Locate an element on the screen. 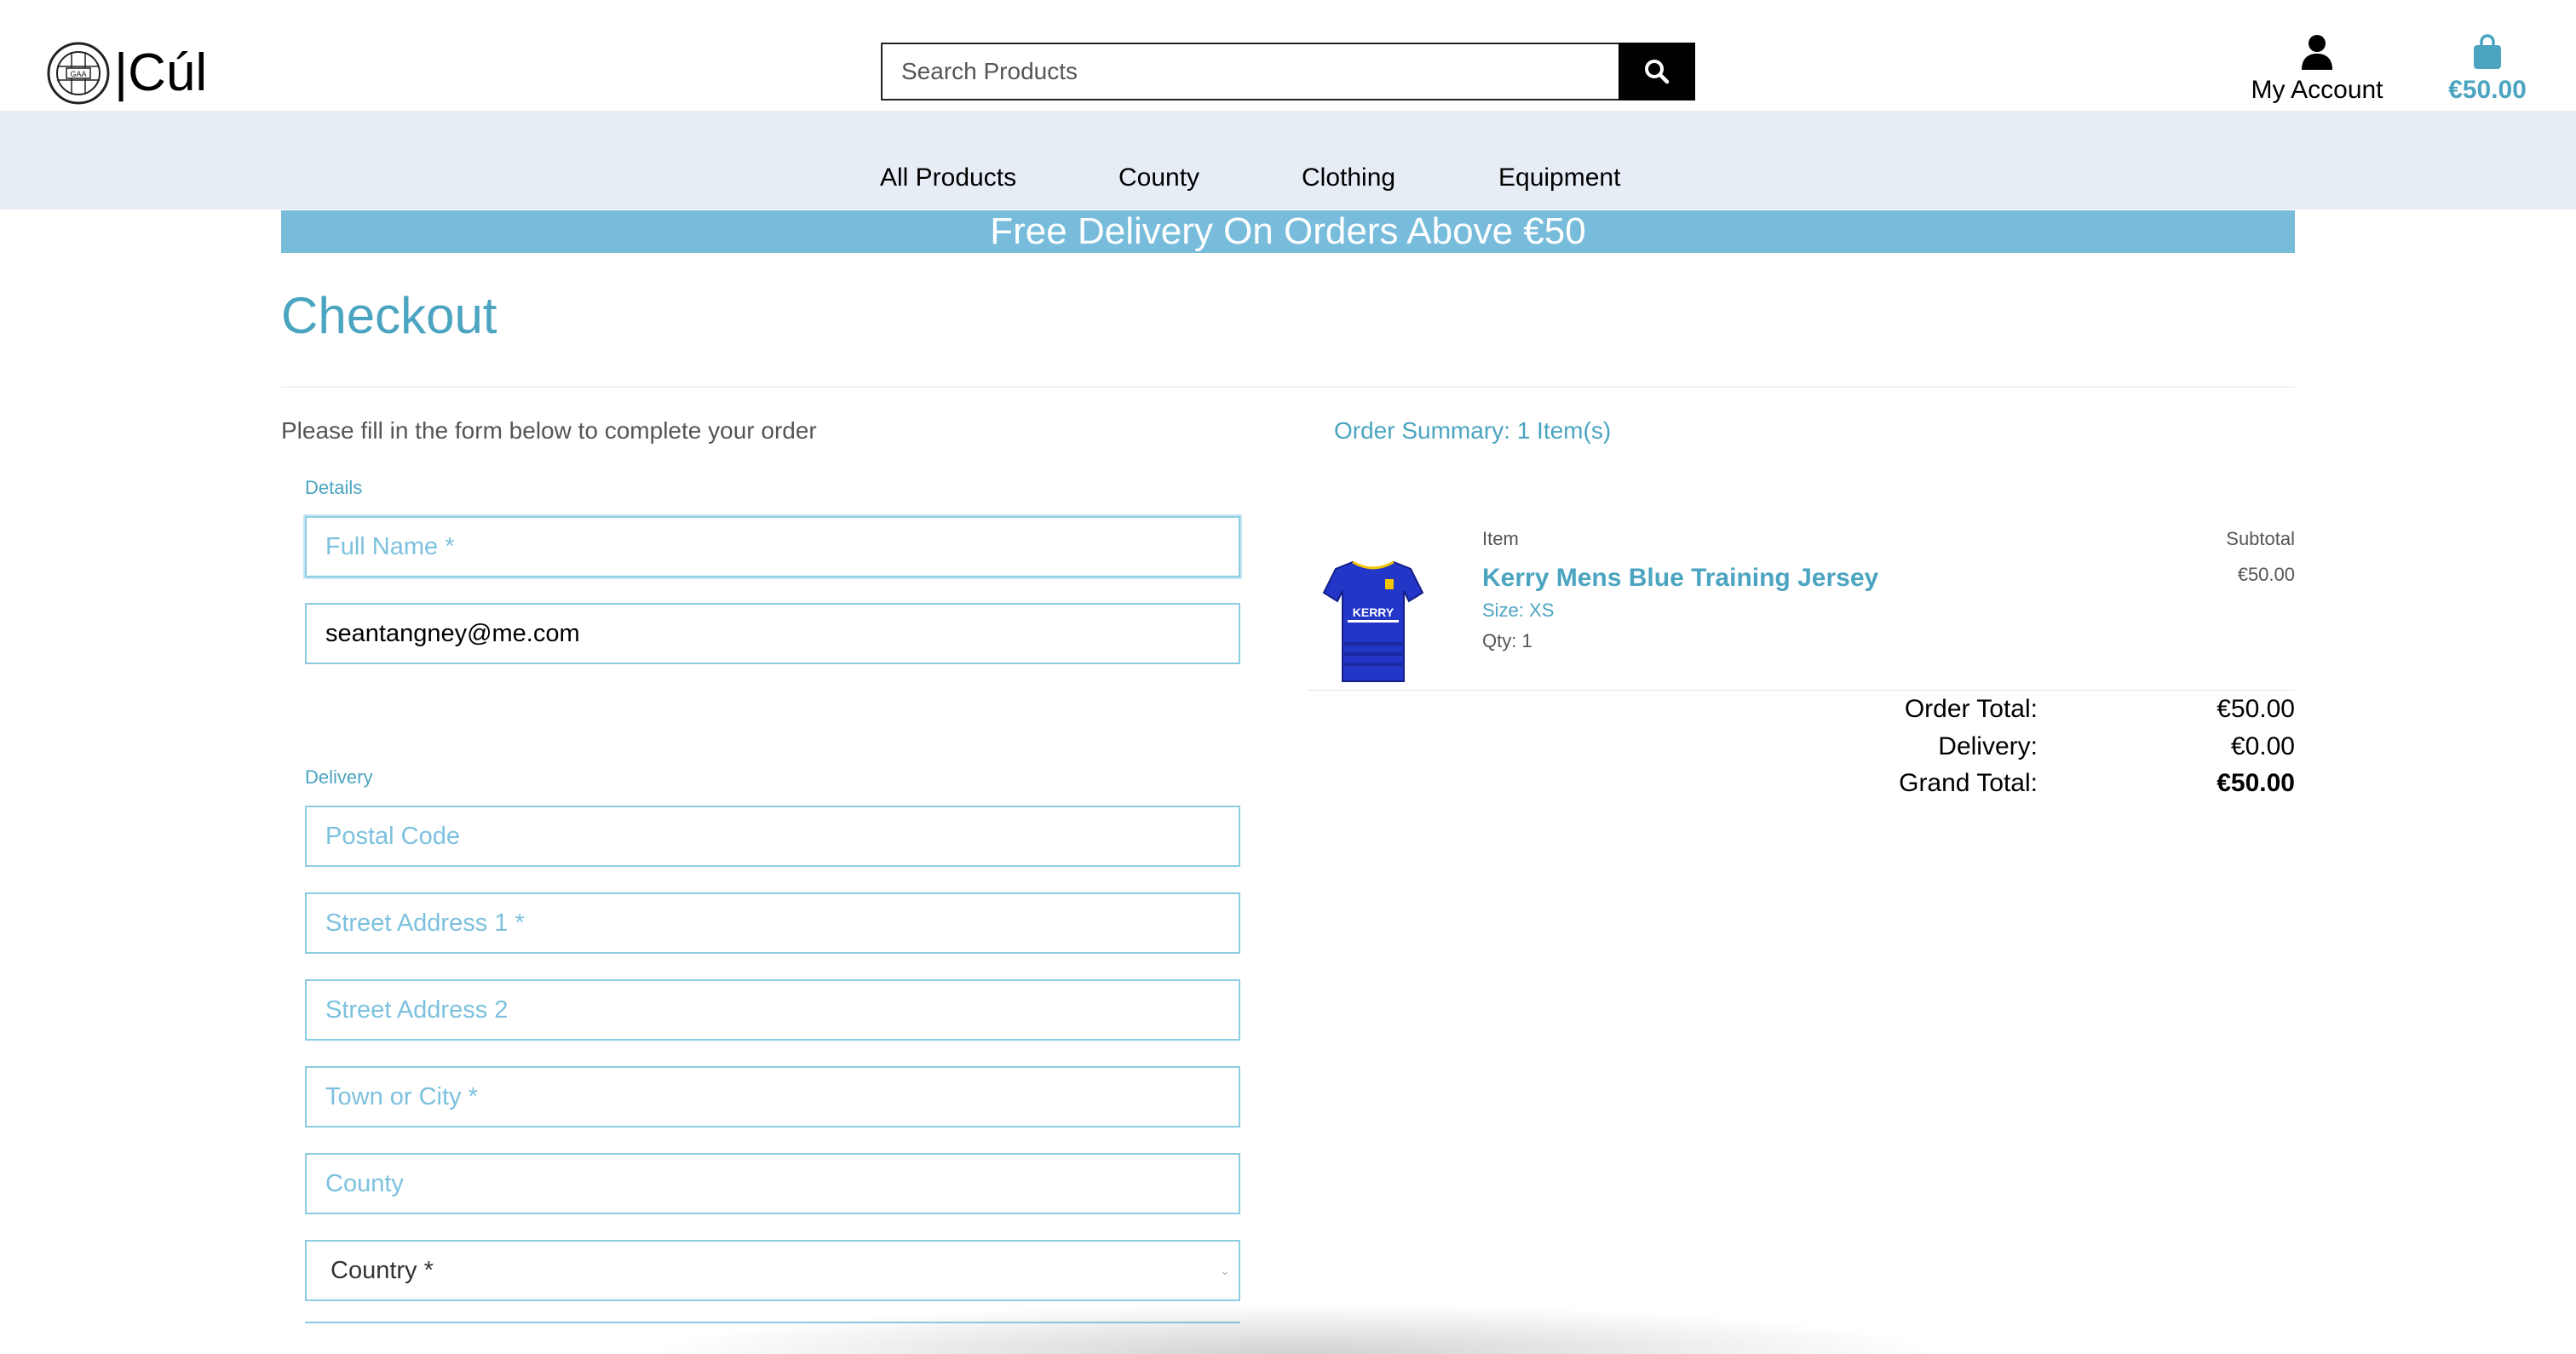 The width and height of the screenshot is (2576, 1354). site-header: GAA |Cúl My Account €50.00 is located at coordinates (1288, 55).